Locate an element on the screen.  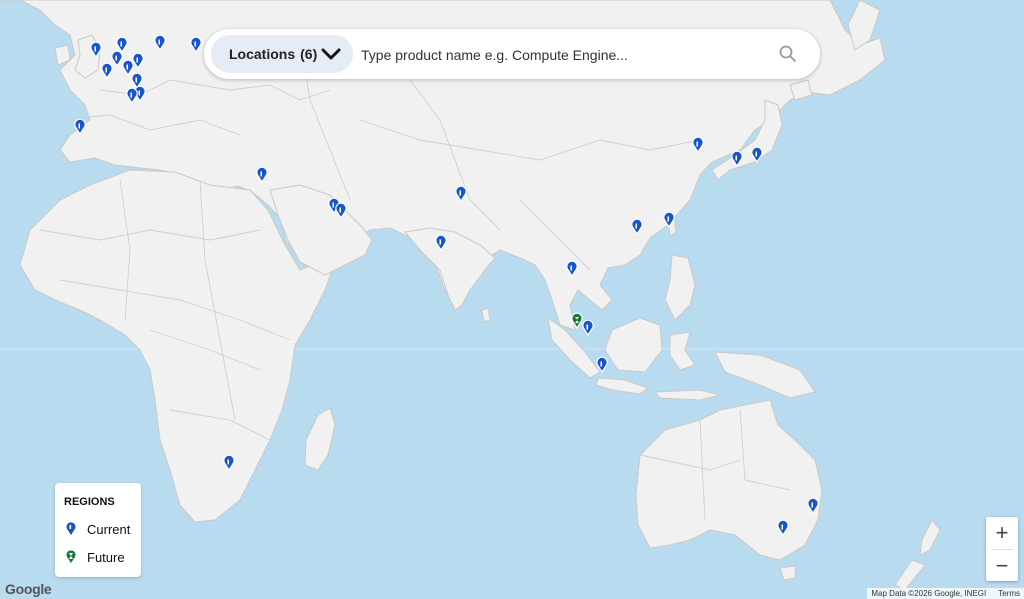
map-attribution: Map Data ©2026 Google, INEGI Terms is located at coordinates (945, 593).